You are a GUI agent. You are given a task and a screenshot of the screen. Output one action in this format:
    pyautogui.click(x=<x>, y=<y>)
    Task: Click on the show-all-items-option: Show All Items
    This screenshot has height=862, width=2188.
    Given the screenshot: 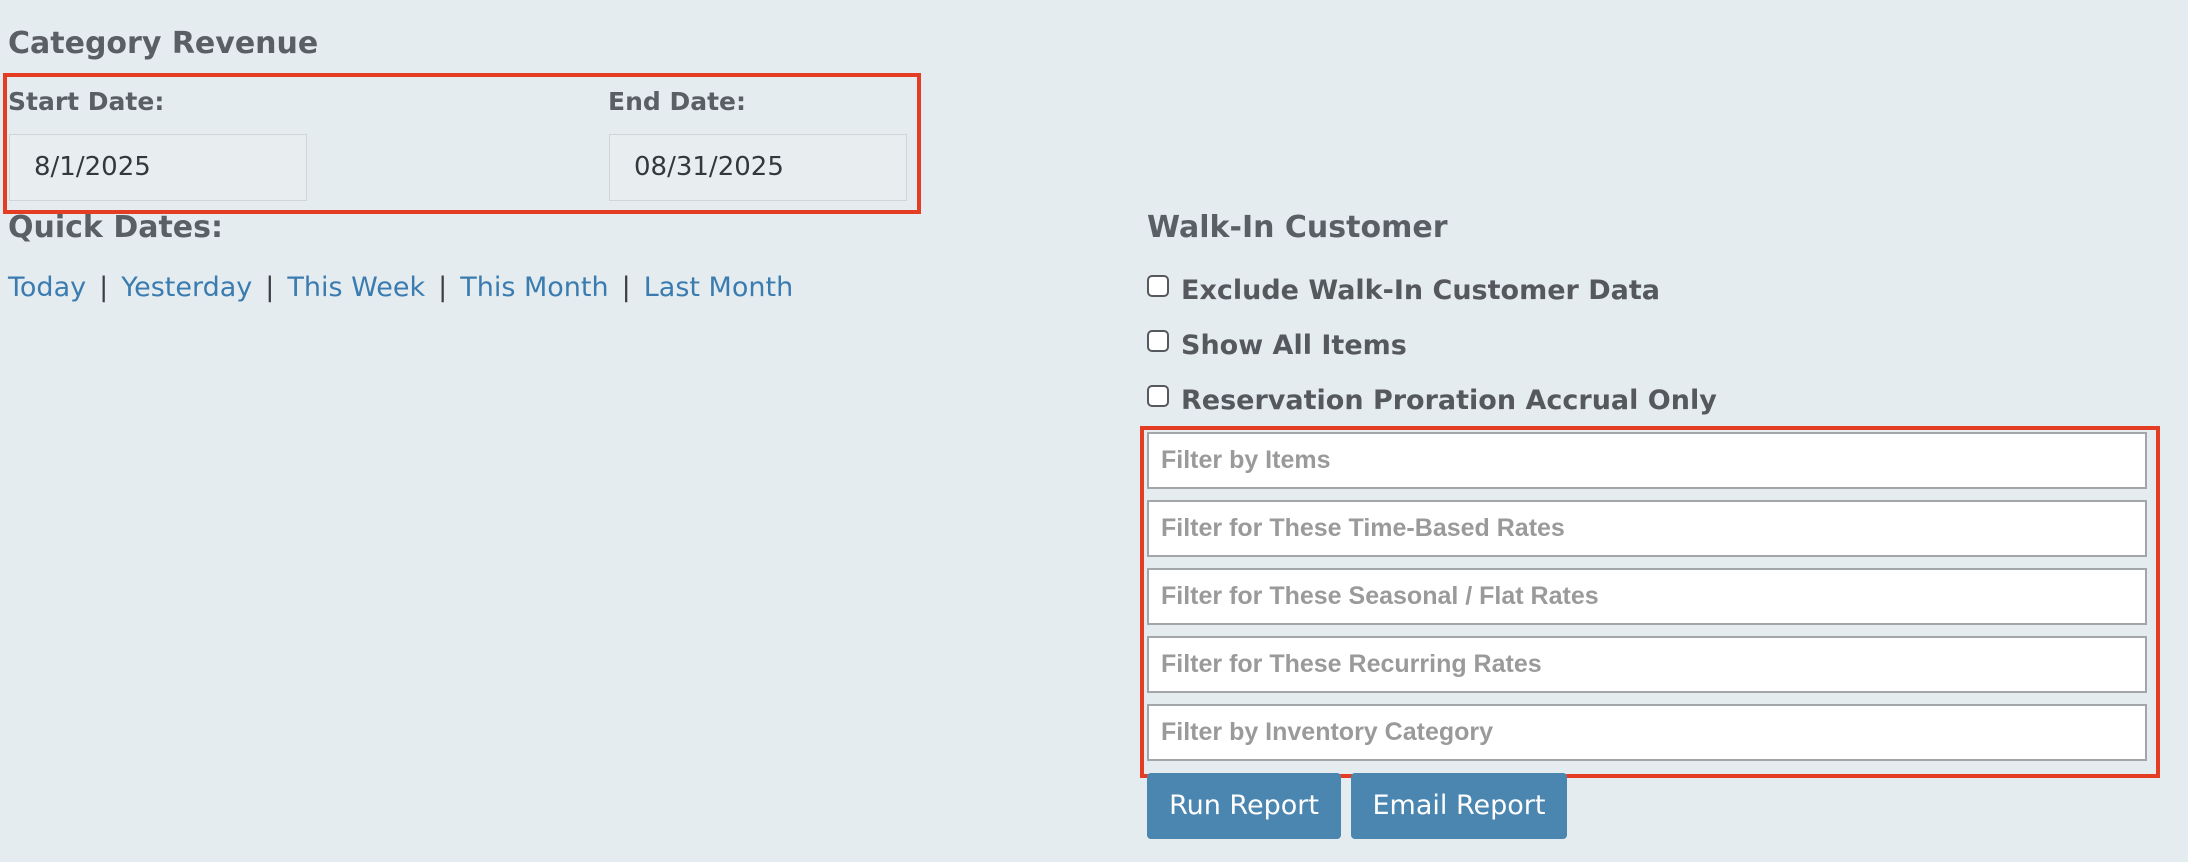 What is the action you would take?
    pyautogui.click(x=1277, y=345)
    